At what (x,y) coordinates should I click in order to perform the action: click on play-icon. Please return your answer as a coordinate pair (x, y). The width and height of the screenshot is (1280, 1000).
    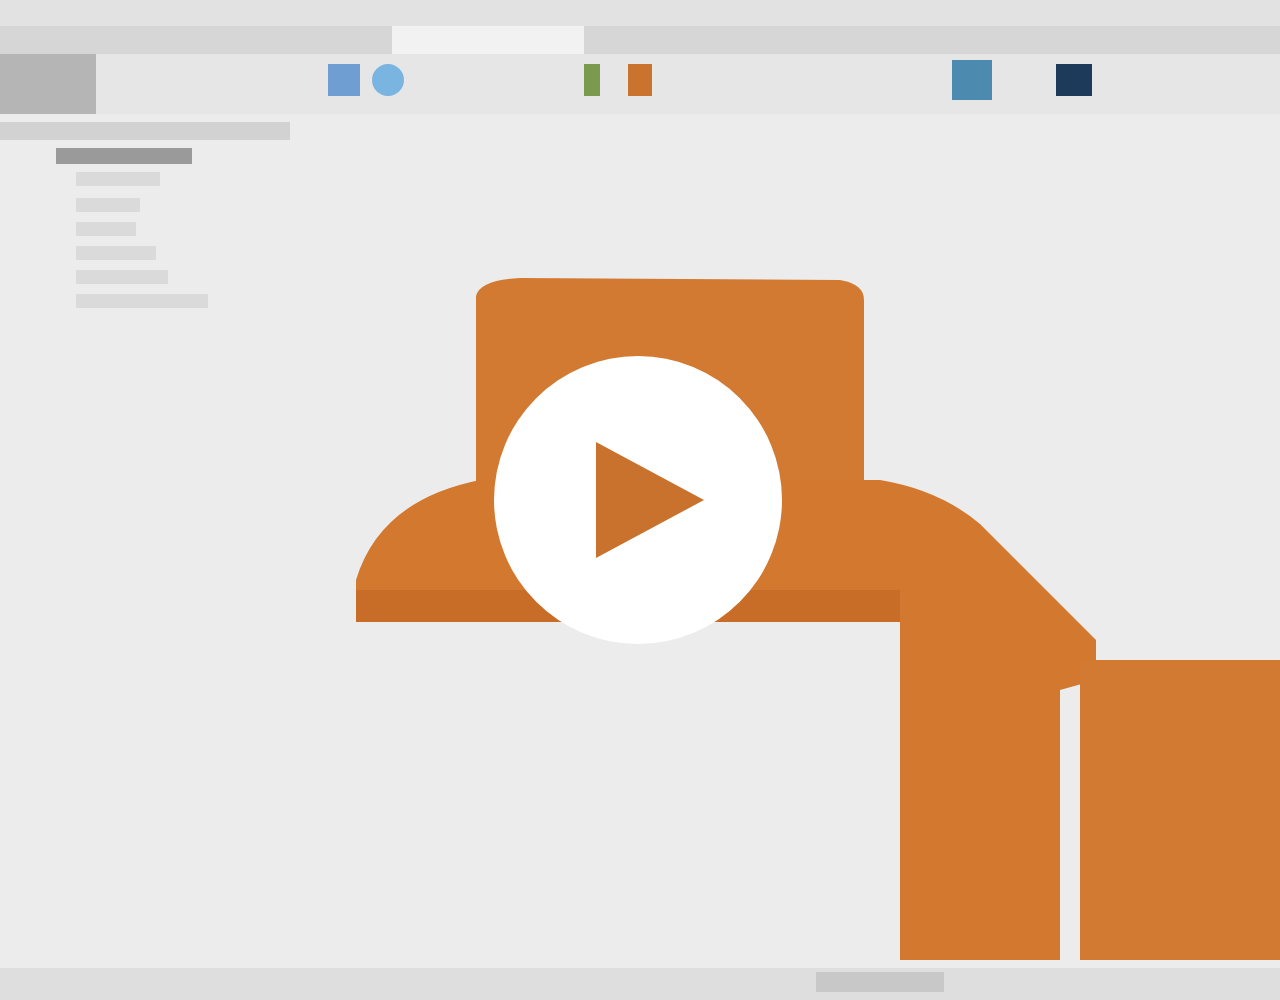
    Looking at the image, I should click on (650, 500).